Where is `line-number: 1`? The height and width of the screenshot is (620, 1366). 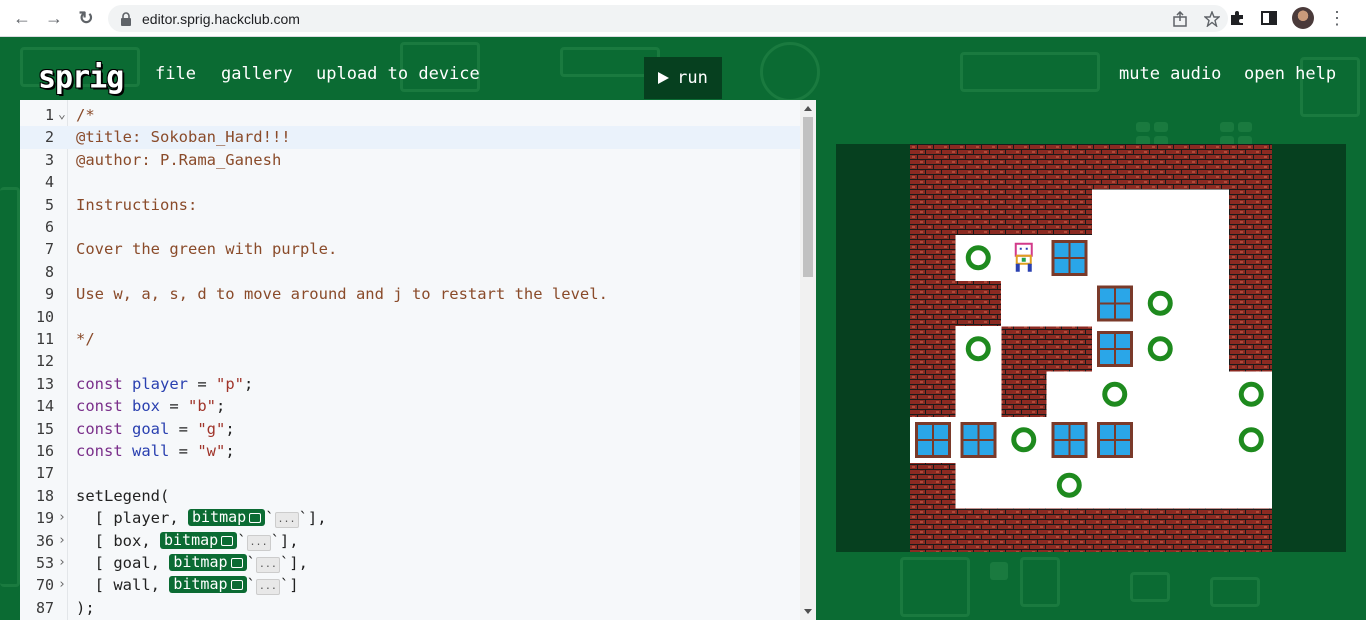
line-number: 1 is located at coordinates (49, 115).